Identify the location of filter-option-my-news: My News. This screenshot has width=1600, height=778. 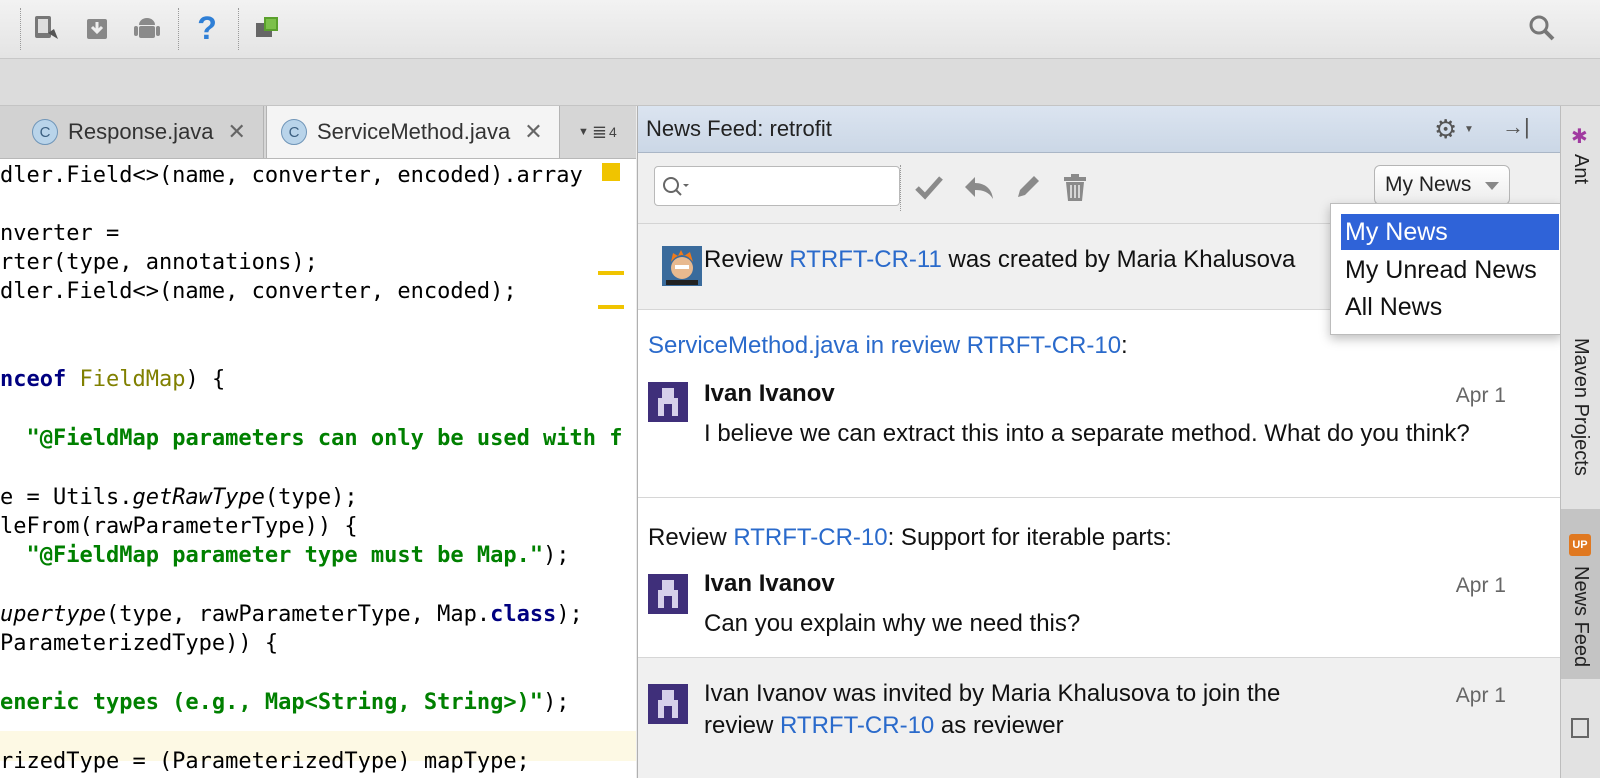
(1450, 232).